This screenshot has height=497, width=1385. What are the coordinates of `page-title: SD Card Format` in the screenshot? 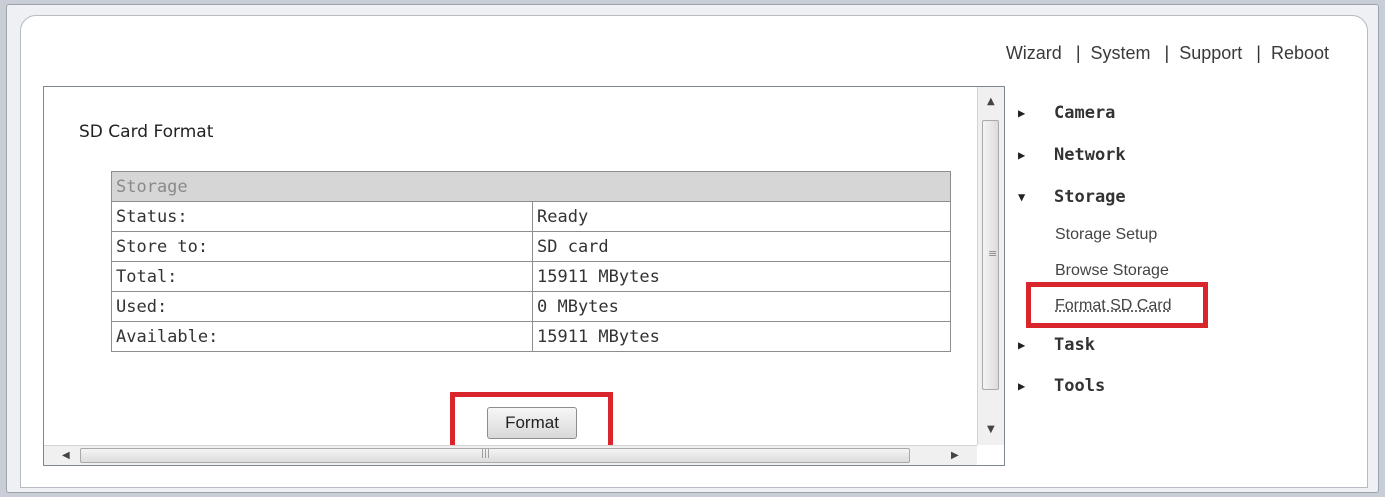 It's located at (146, 132).